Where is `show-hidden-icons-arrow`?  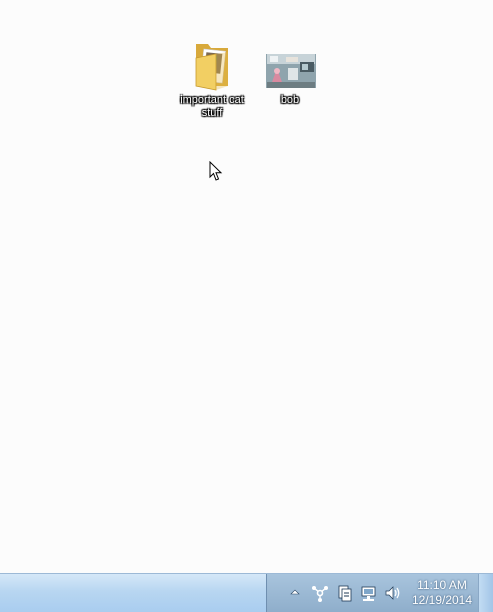 show-hidden-icons-arrow is located at coordinates (295, 592).